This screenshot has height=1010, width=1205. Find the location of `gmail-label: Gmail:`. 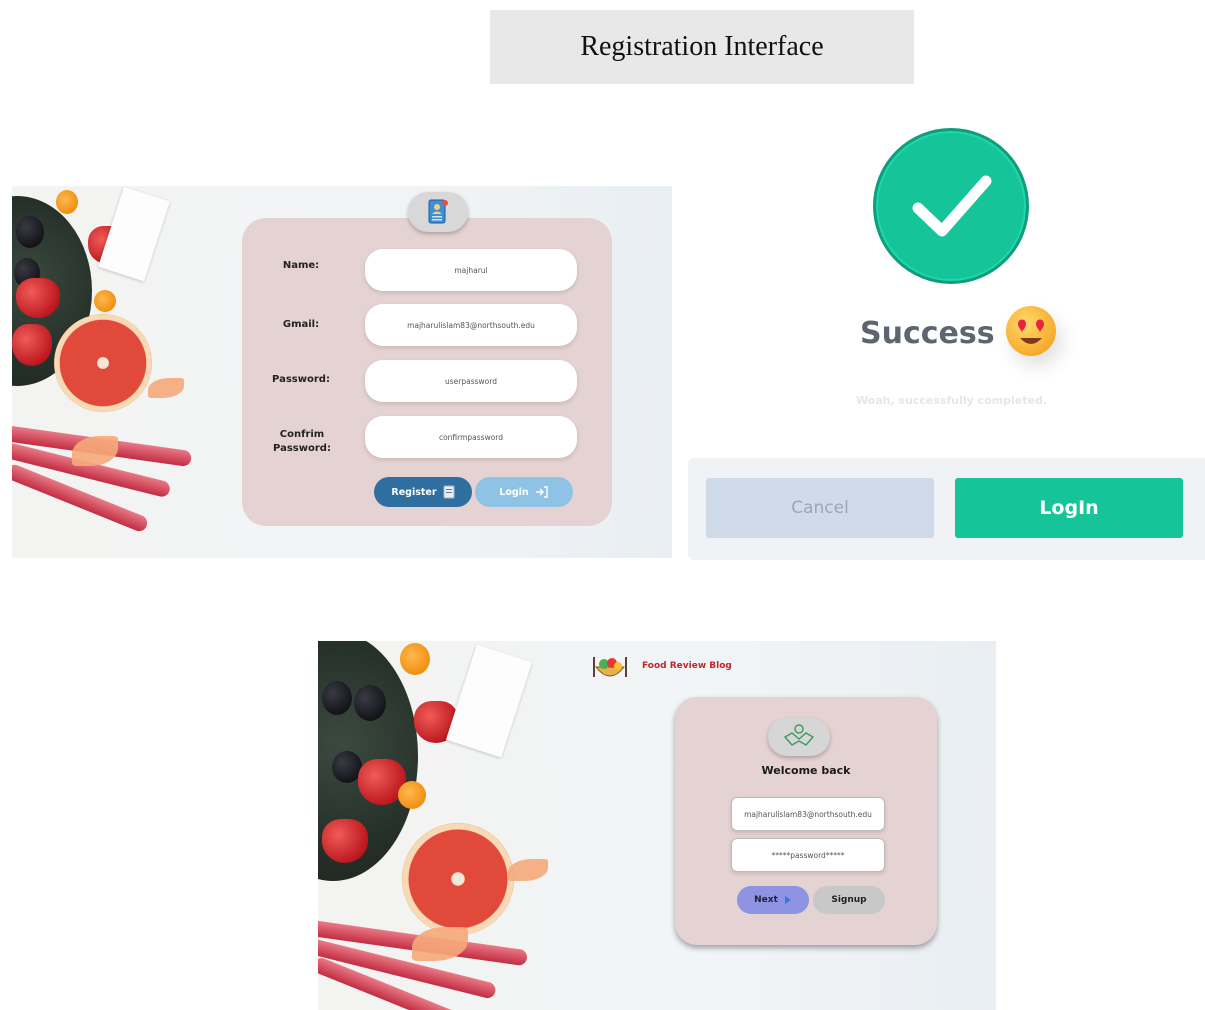

gmail-label: Gmail: is located at coordinates (301, 324).